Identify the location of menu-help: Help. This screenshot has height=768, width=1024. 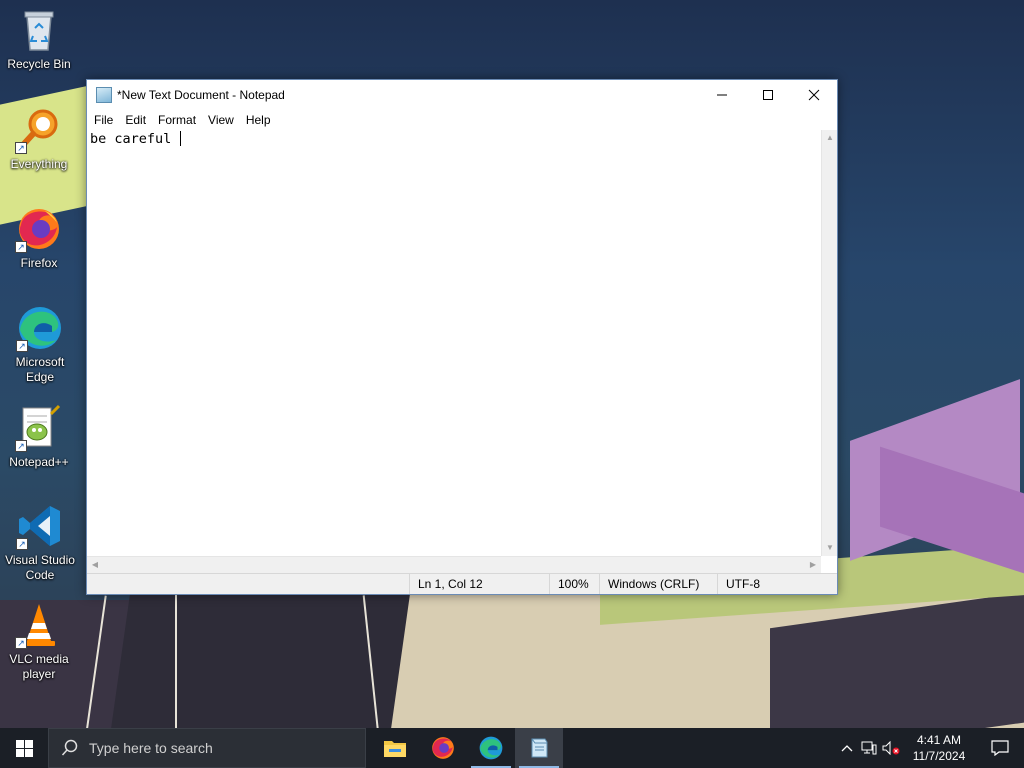
(258, 120).